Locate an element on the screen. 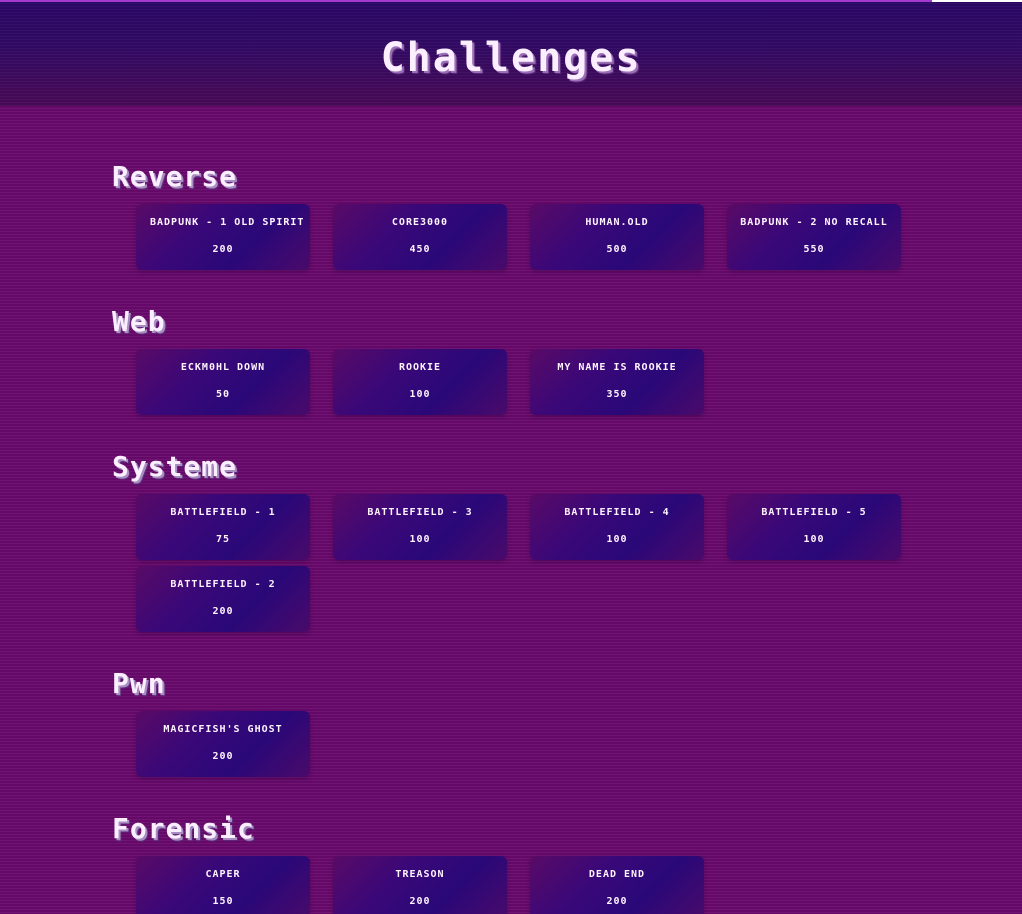 The height and width of the screenshot is (914, 1022). page-header: Challenges is located at coordinates (511, 53).